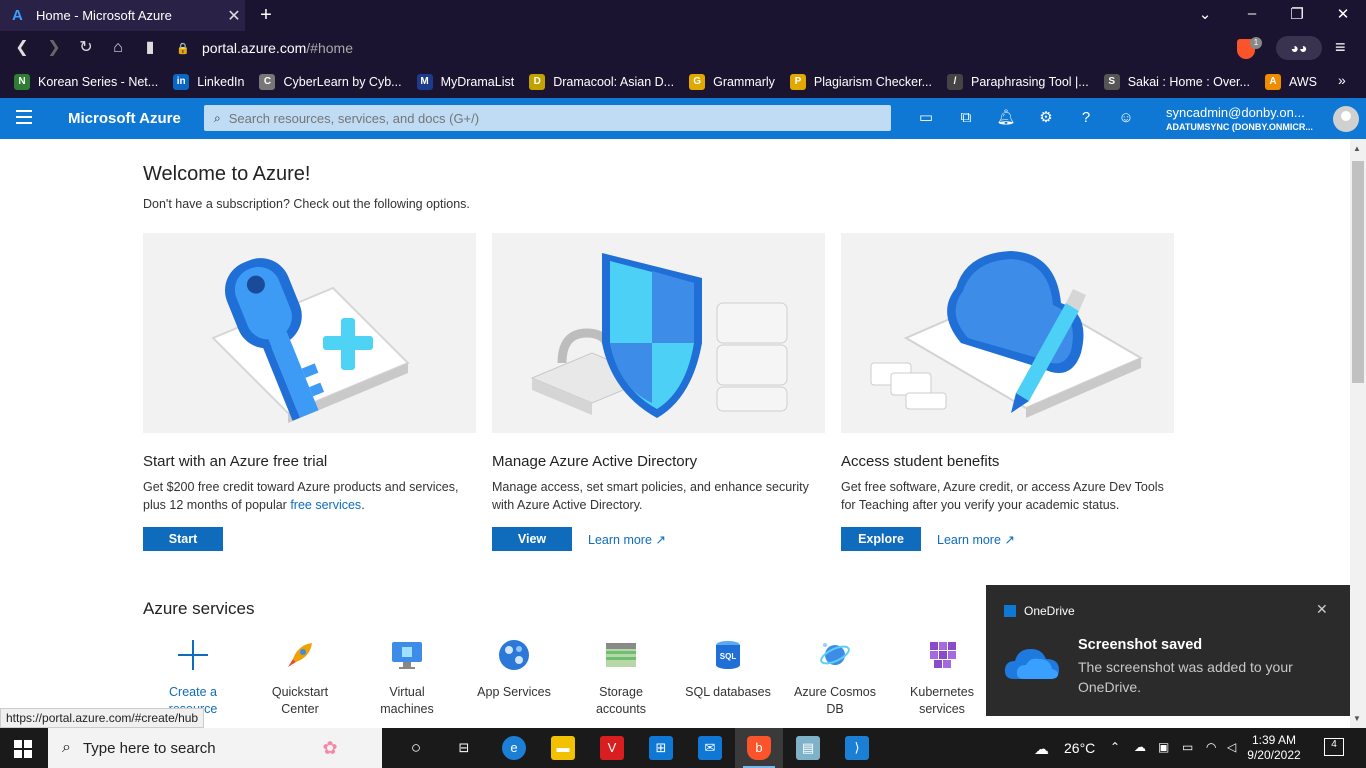 Image resolution: width=1366 pixels, height=768 pixels. Describe the element at coordinates (329, 48) in the screenshot. I see `url-path: /#home` at that location.